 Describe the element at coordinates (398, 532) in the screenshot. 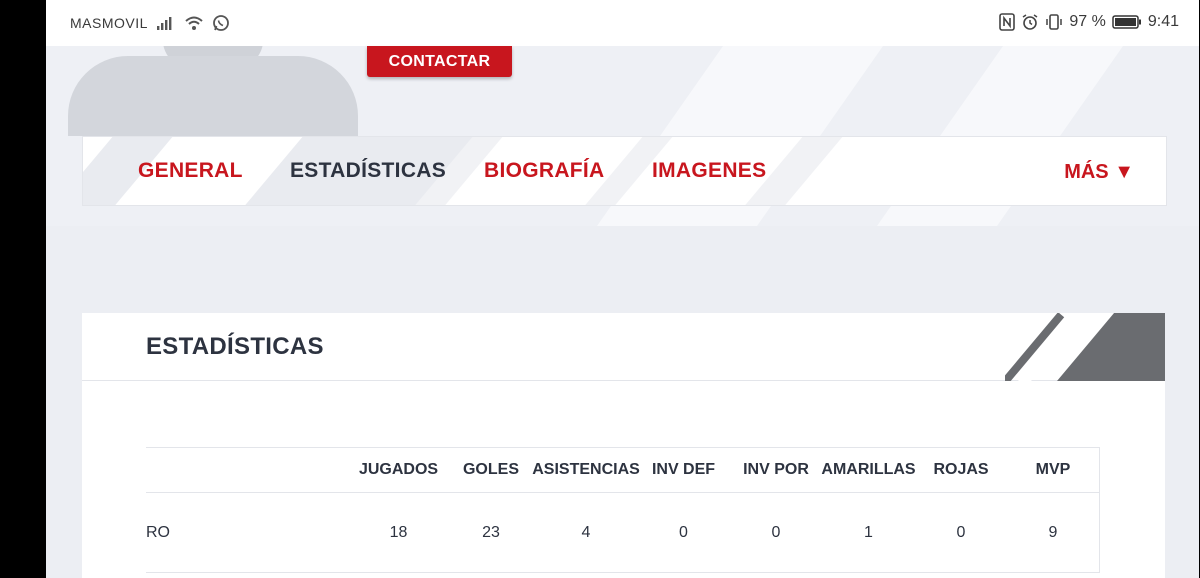

I see `stat-value: 18` at that location.